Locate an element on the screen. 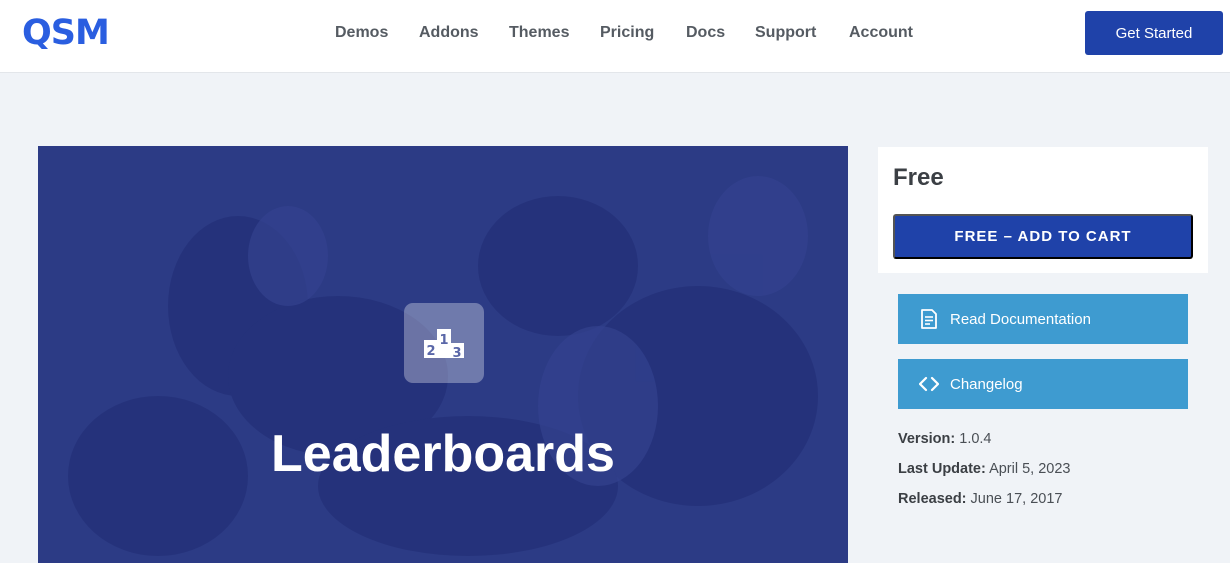  changelog-label: Changelog is located at coordinates (986, 384).